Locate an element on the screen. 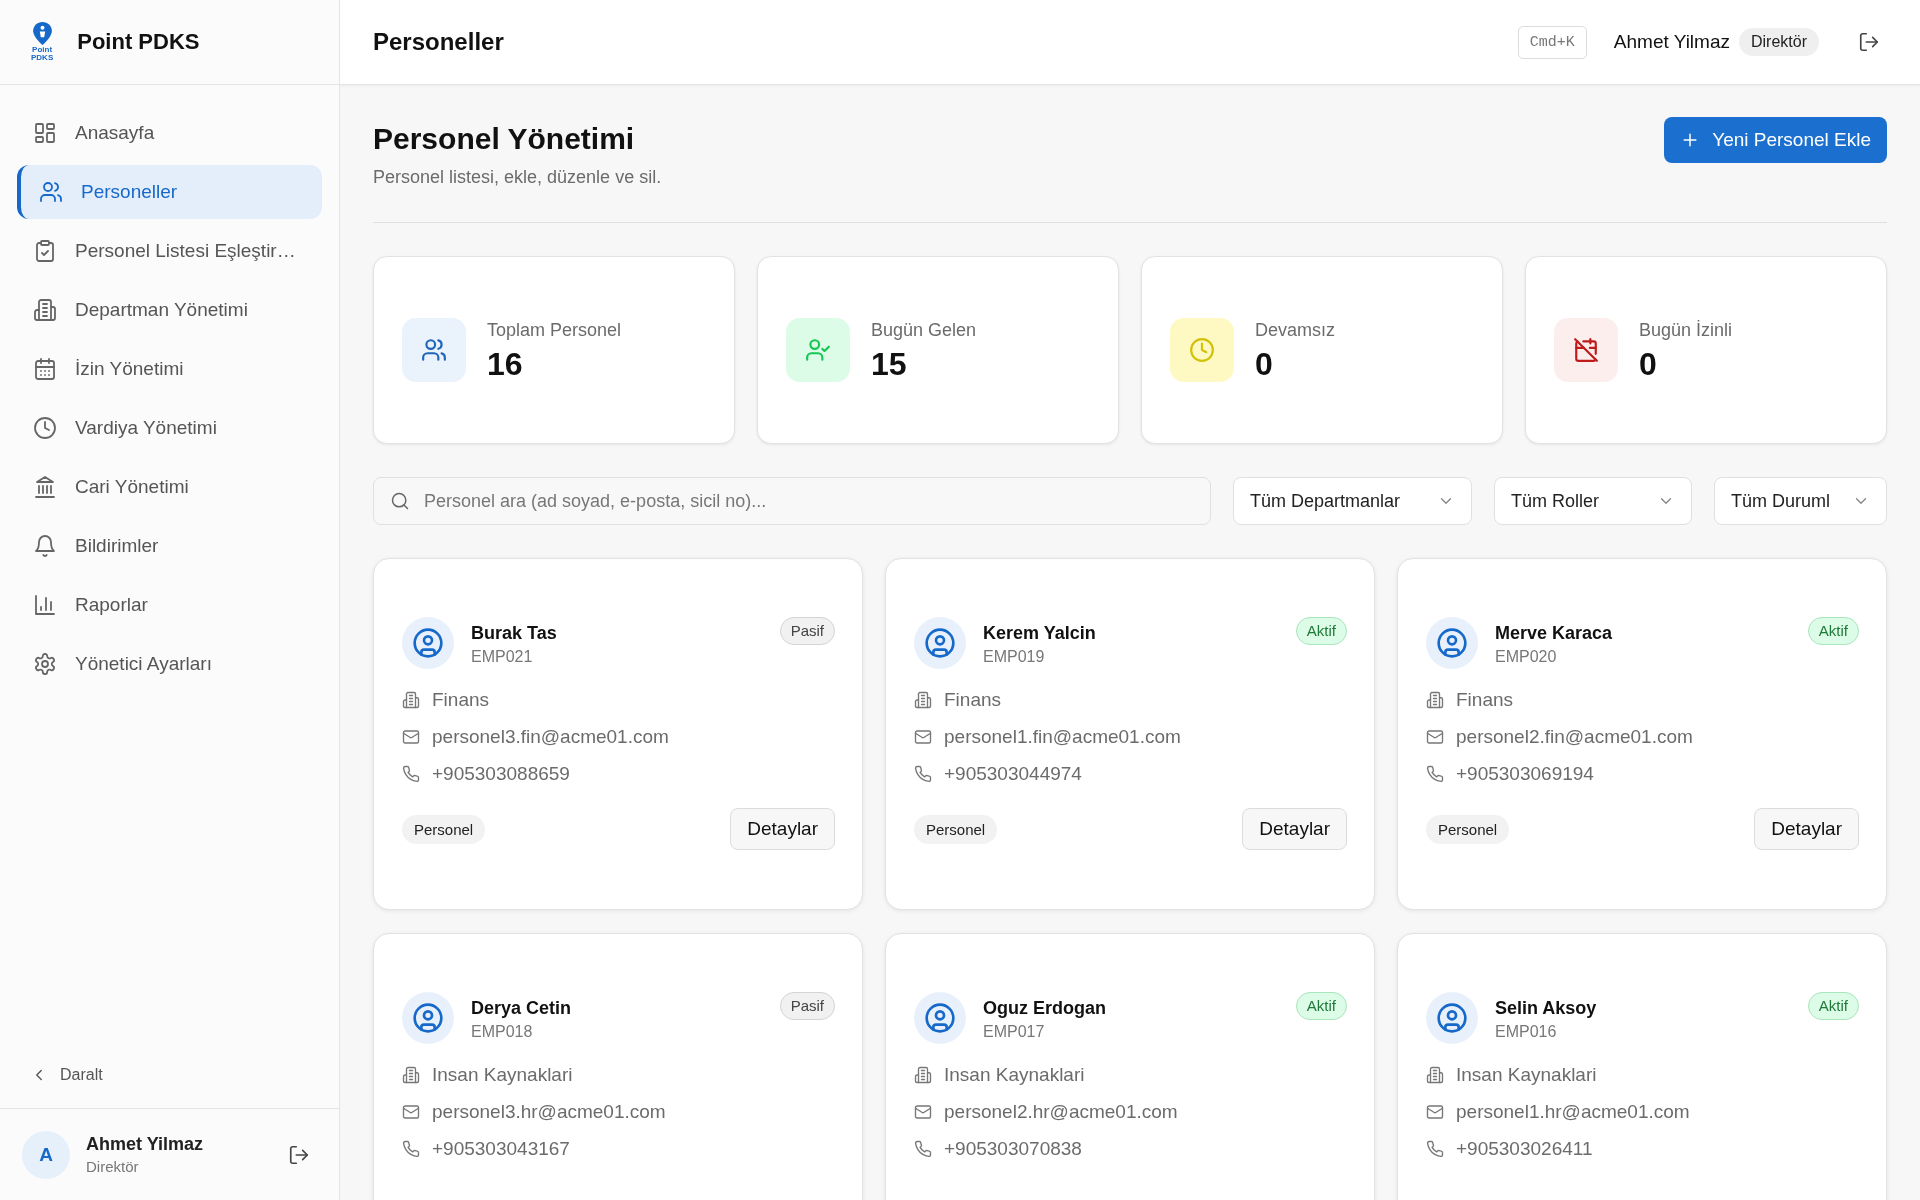 The height and width of the screenshot is (1200, 1920). employee-id: EMP020 is located at coordinates (1526, 656).